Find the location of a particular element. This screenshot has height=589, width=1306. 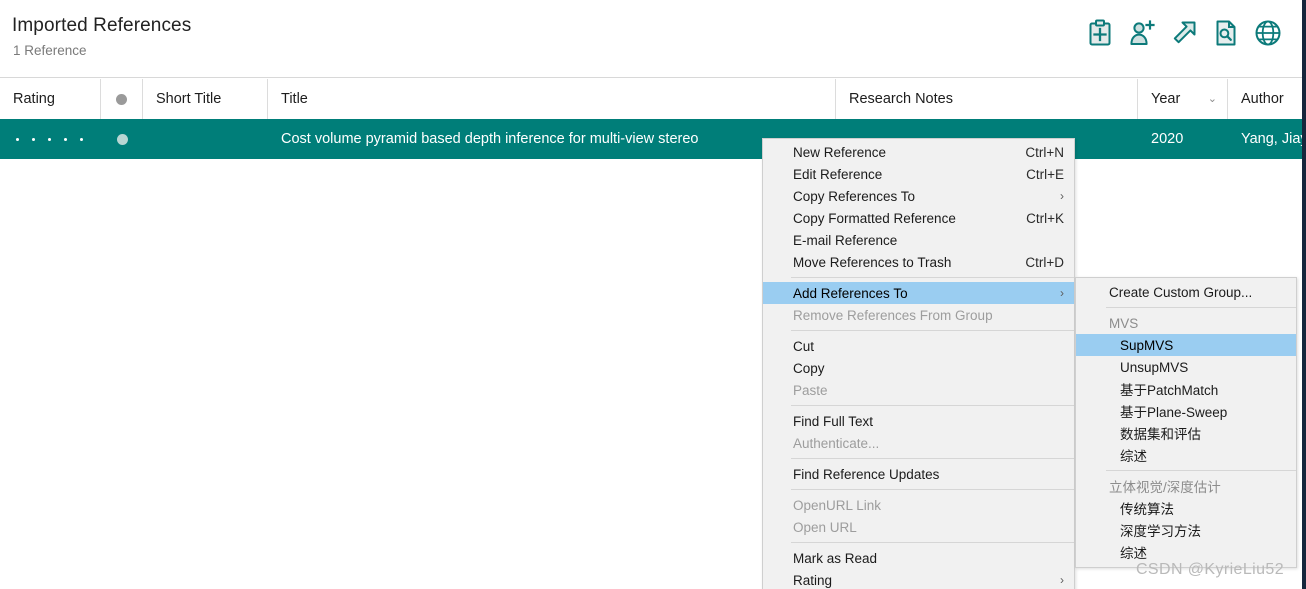

submenu-item-label: SupMVS is located at coordinates (1147, 345).